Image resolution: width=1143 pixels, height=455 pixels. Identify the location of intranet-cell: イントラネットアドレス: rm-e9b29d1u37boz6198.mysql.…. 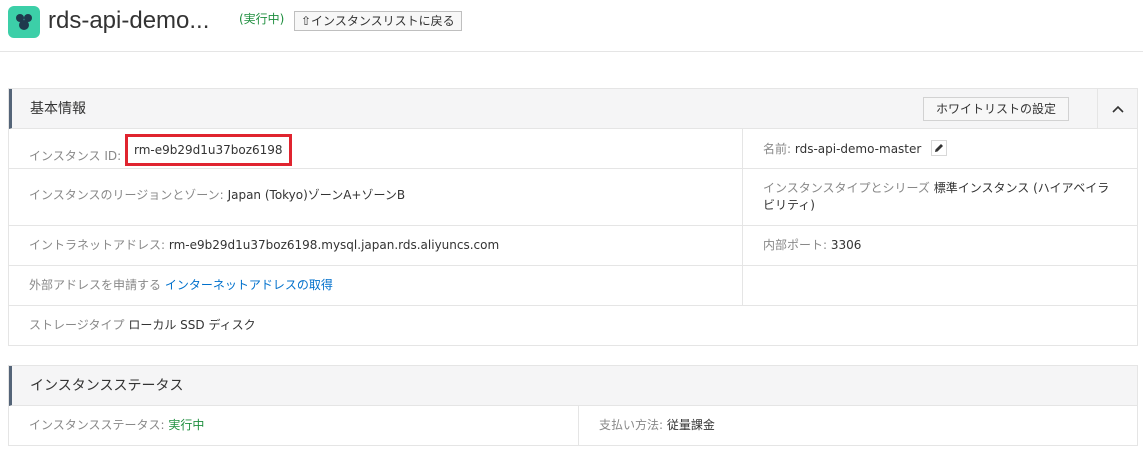
(376, 245).